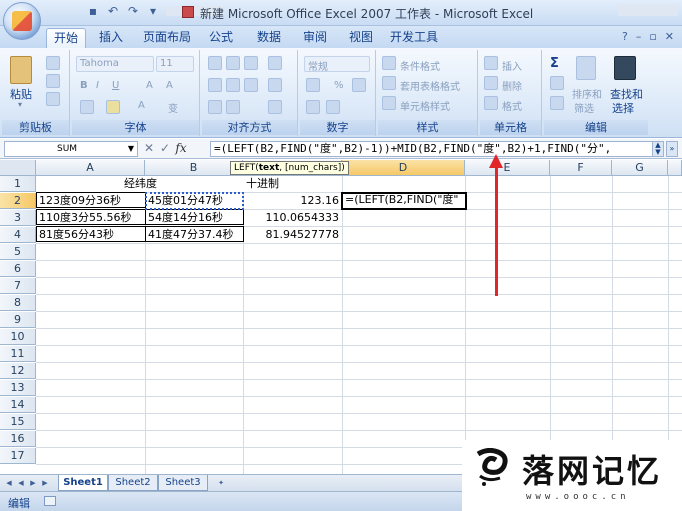  What do you see at coordinates (93, 11) in the screenshot?
I see `save-icon: ▪` at bounding box center [93, 11].